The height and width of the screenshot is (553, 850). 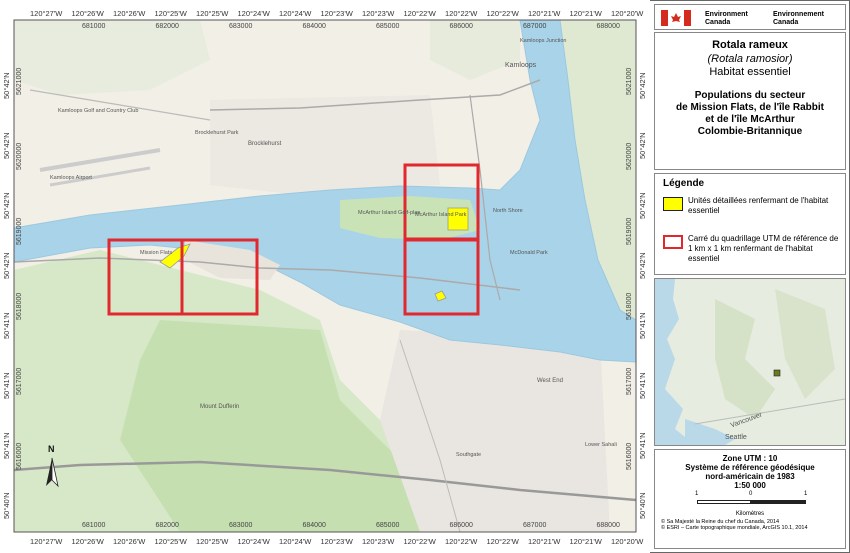 I want to click on utm-easting-top-1: 682000, so click(x=167, y=26).